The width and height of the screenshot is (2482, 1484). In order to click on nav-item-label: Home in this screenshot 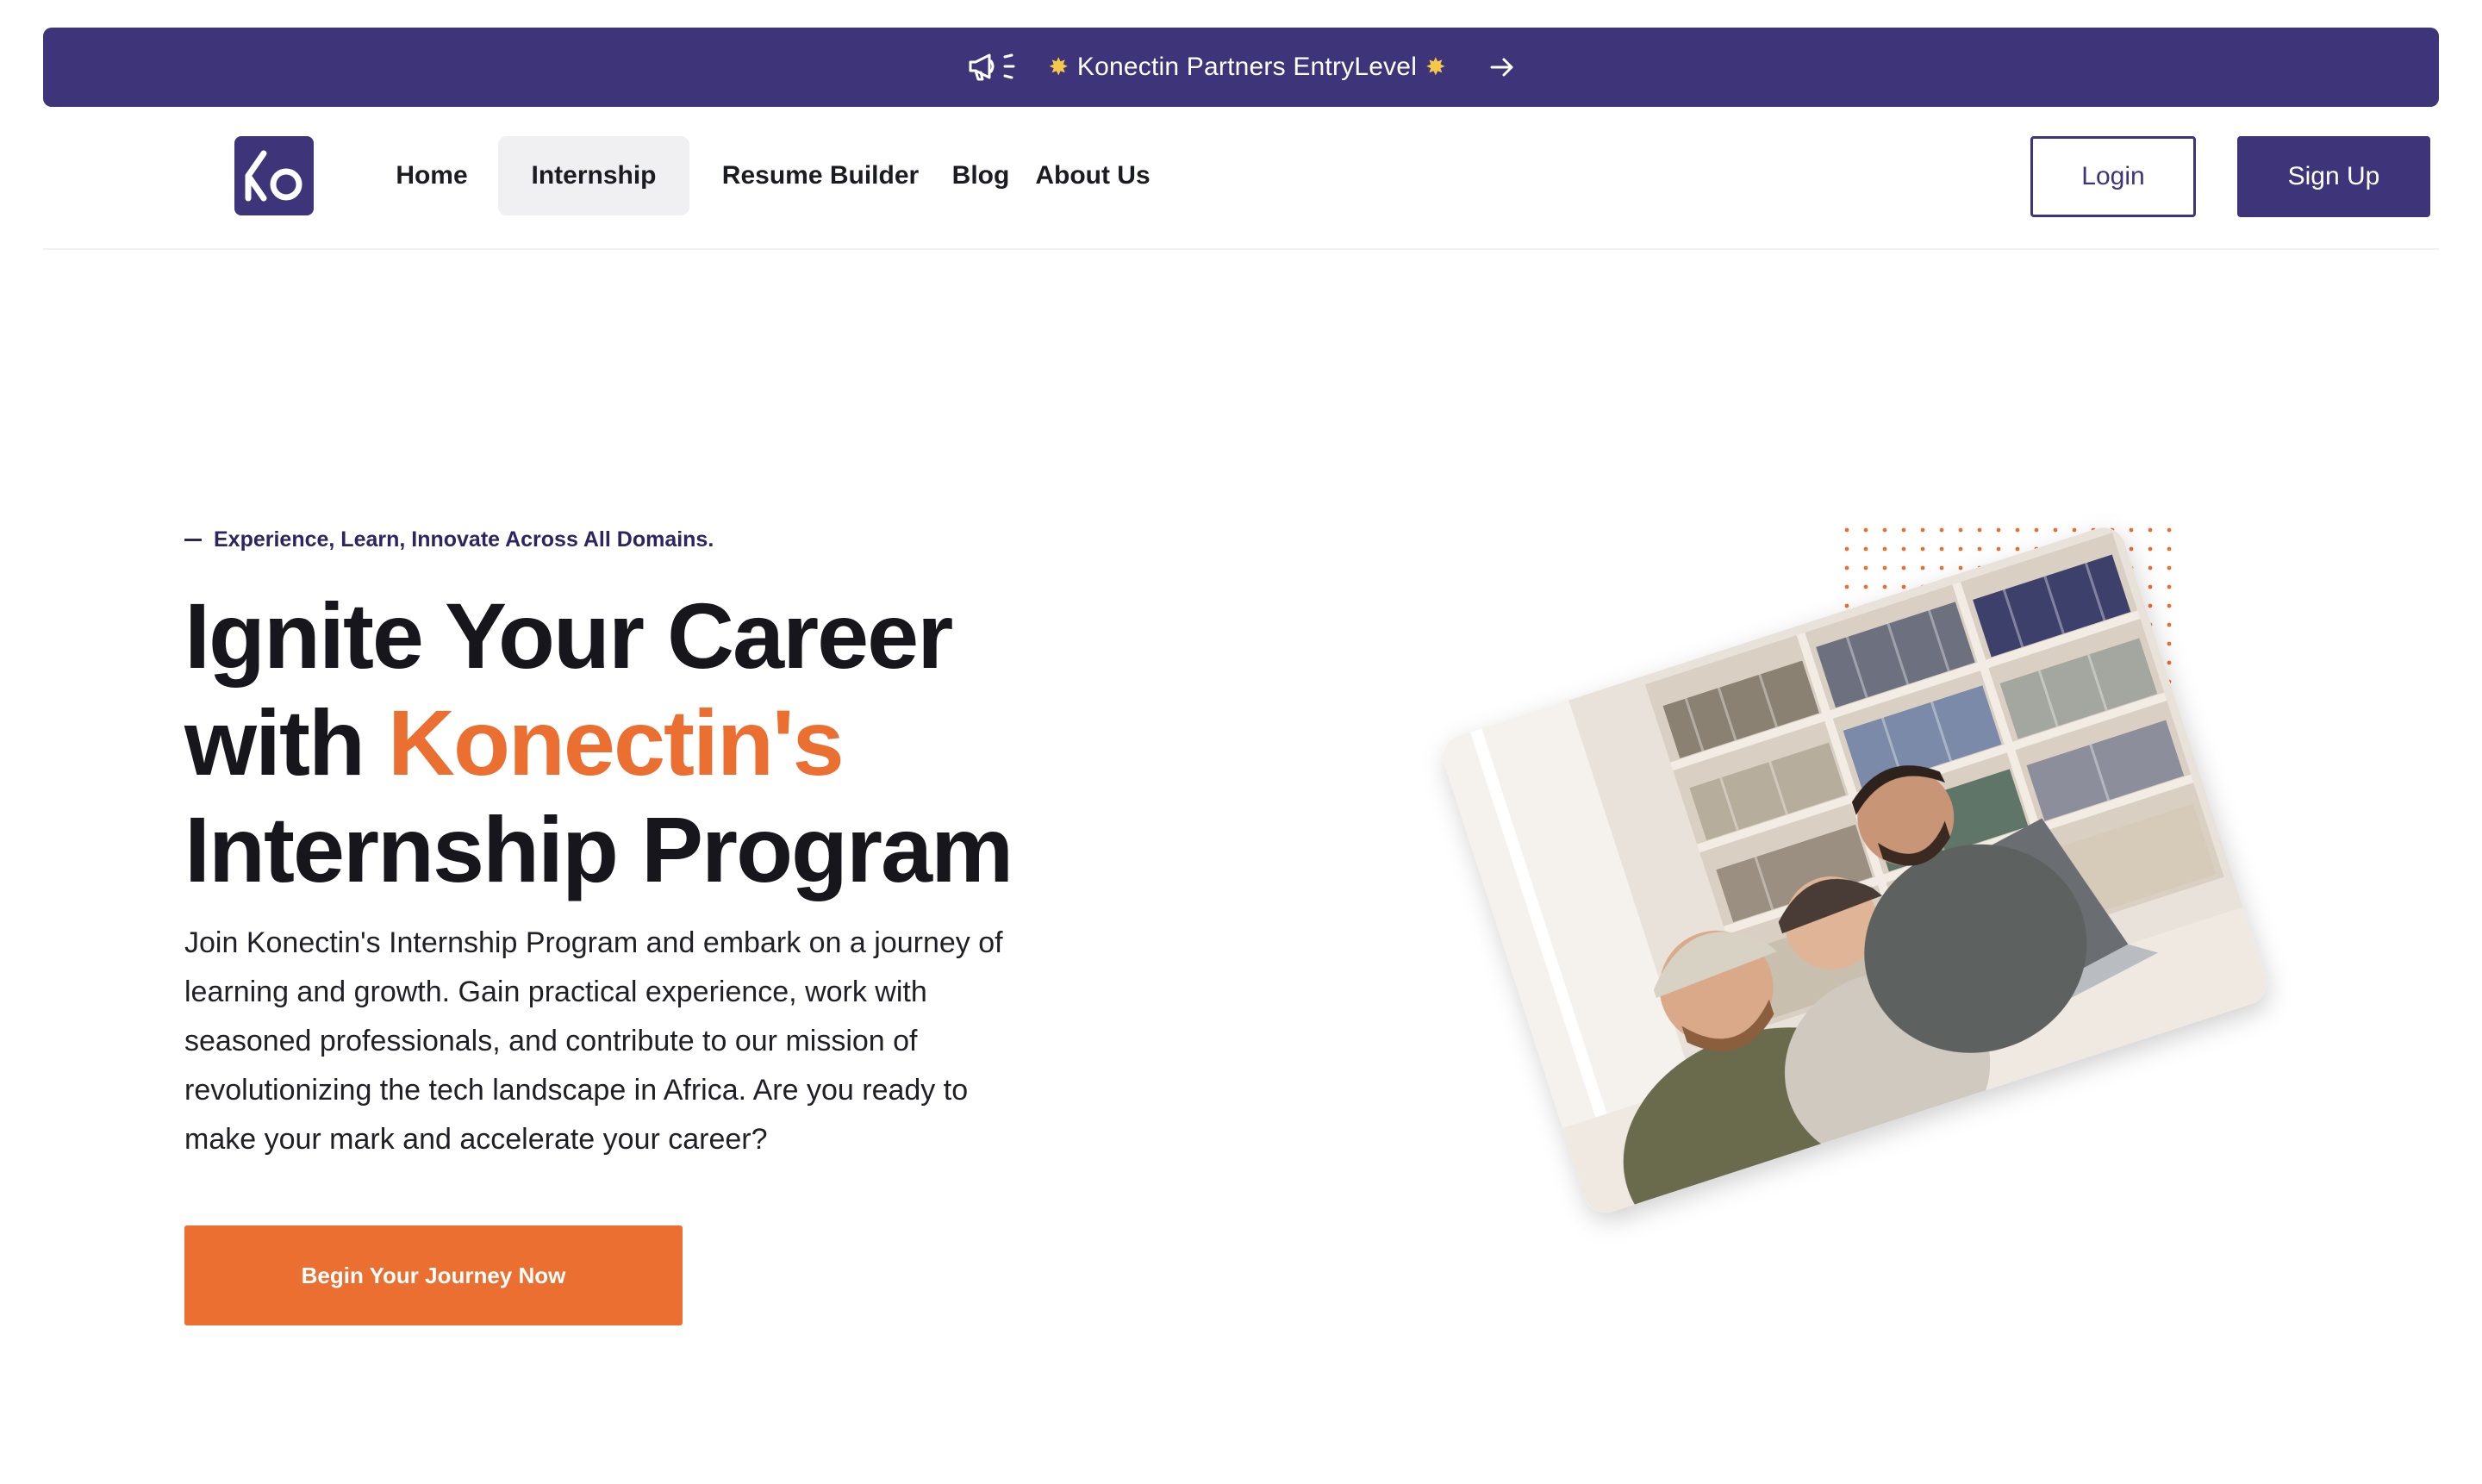, I will do `click(432, 176)`.